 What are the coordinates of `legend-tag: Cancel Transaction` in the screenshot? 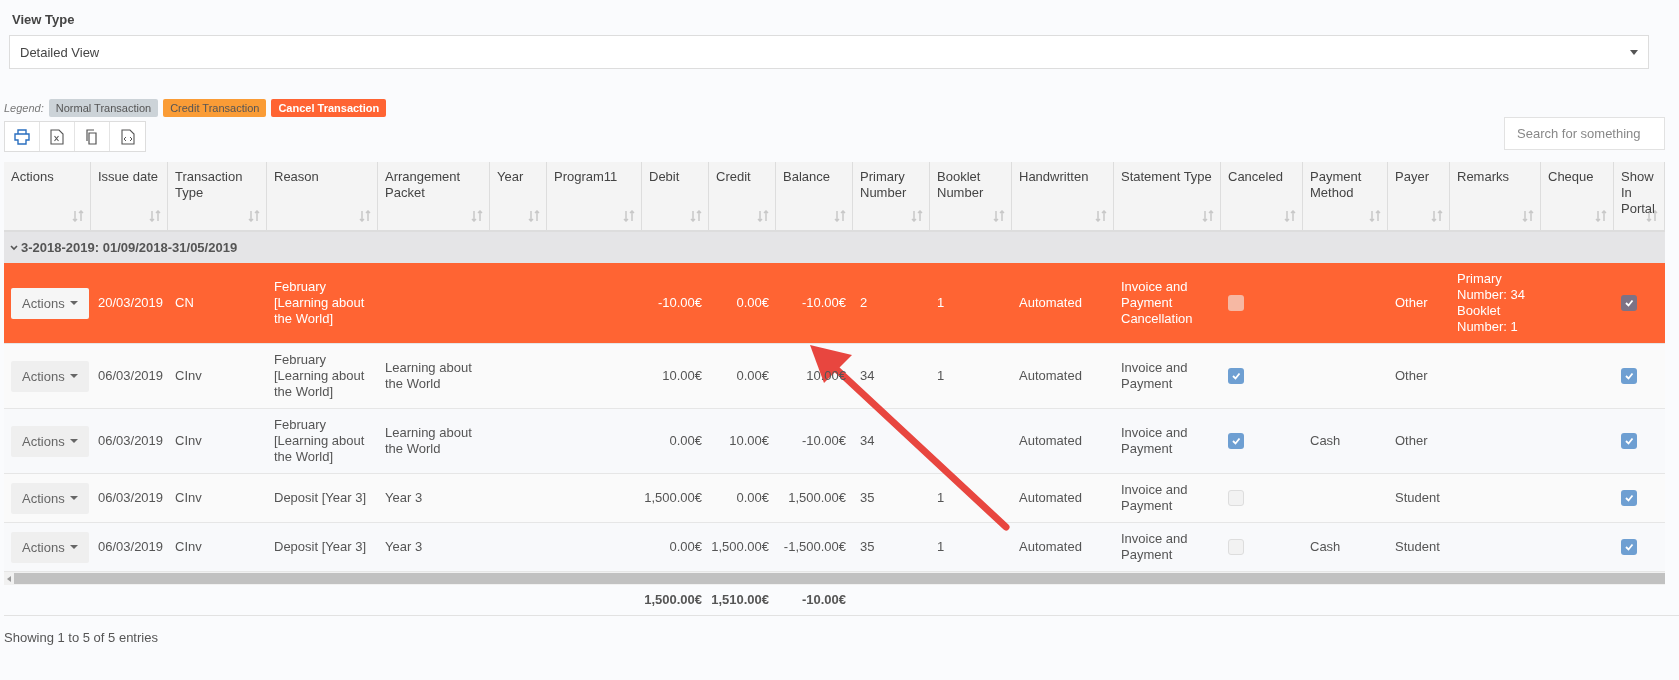 It's located at (329, 108).